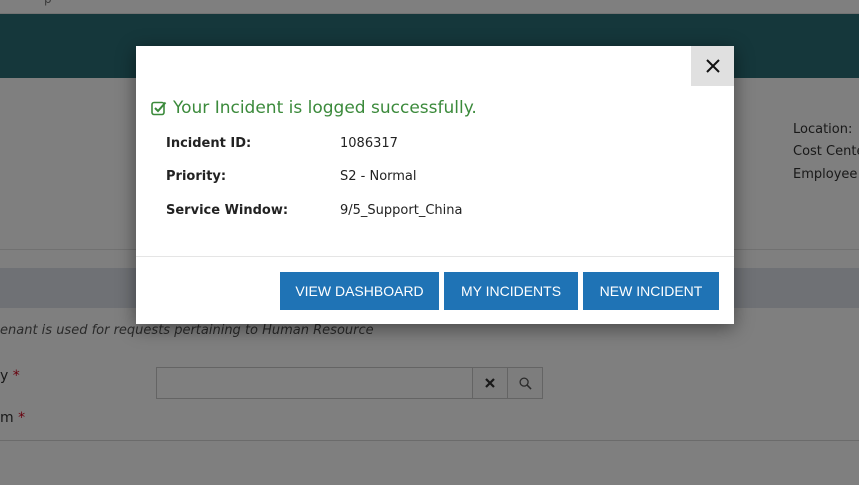 This screenshot has height=485, width=859. I want to click on view-dashboard-button: VIEW DASHBOARD, so click(359, 291).